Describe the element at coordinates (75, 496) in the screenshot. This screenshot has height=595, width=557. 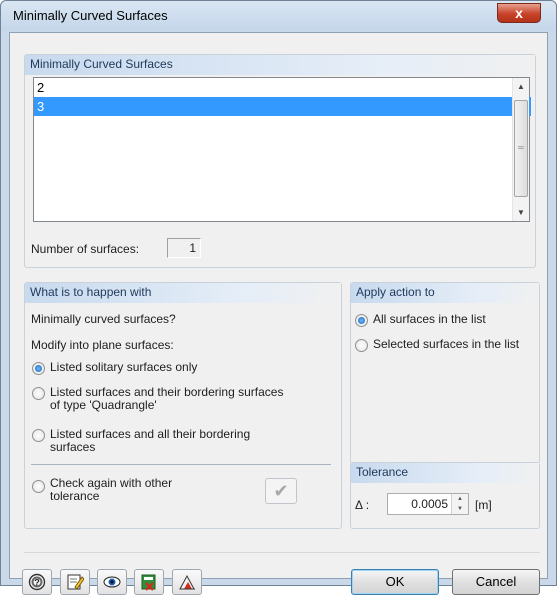
I see `option-tolerance-line2: tolerance` at that location.